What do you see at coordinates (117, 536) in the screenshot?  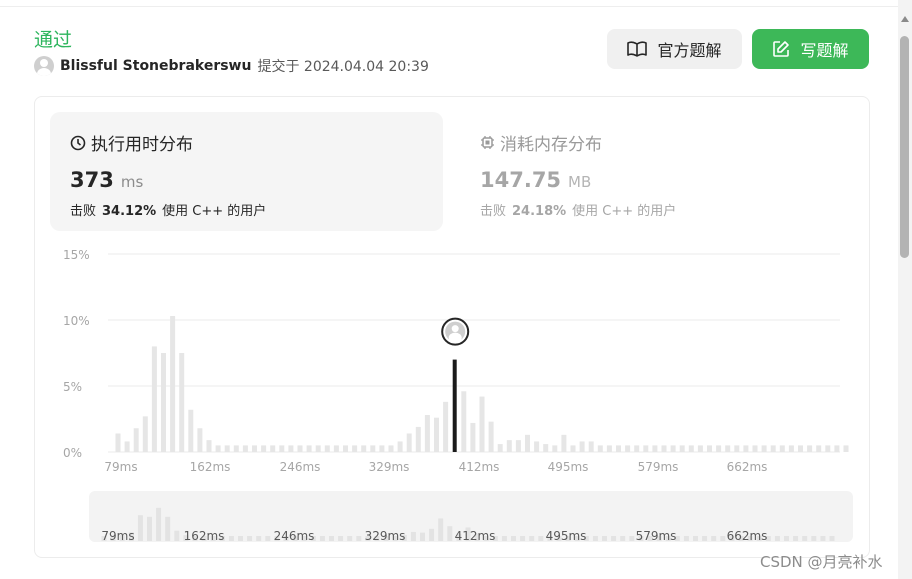 I see `mini-x-tick-label: 79ms` at bounding box center [117, 536].